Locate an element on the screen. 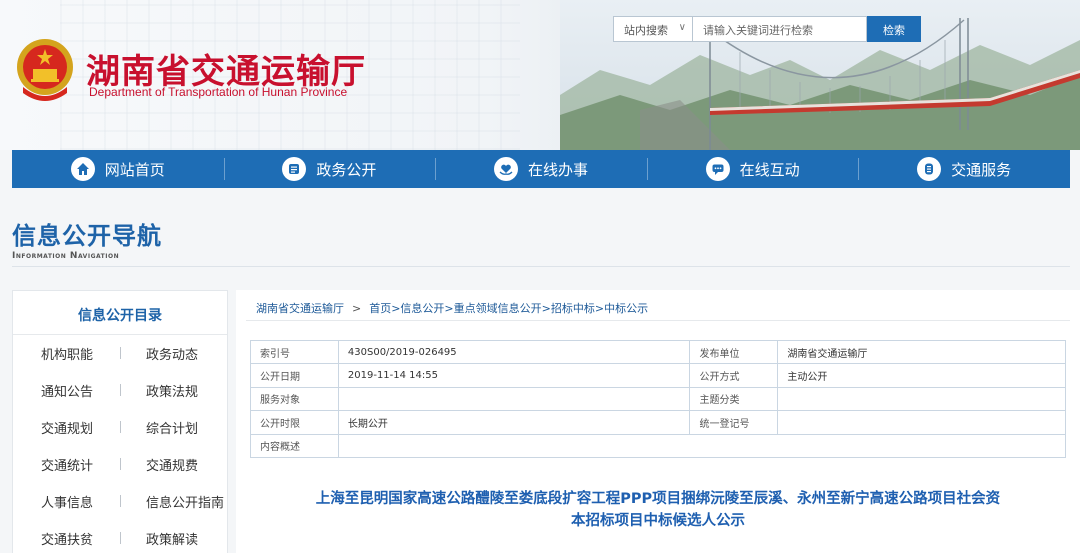  sidebar-item-comprehensive-plan: 综合计划 is located at coordinates (173, 427).